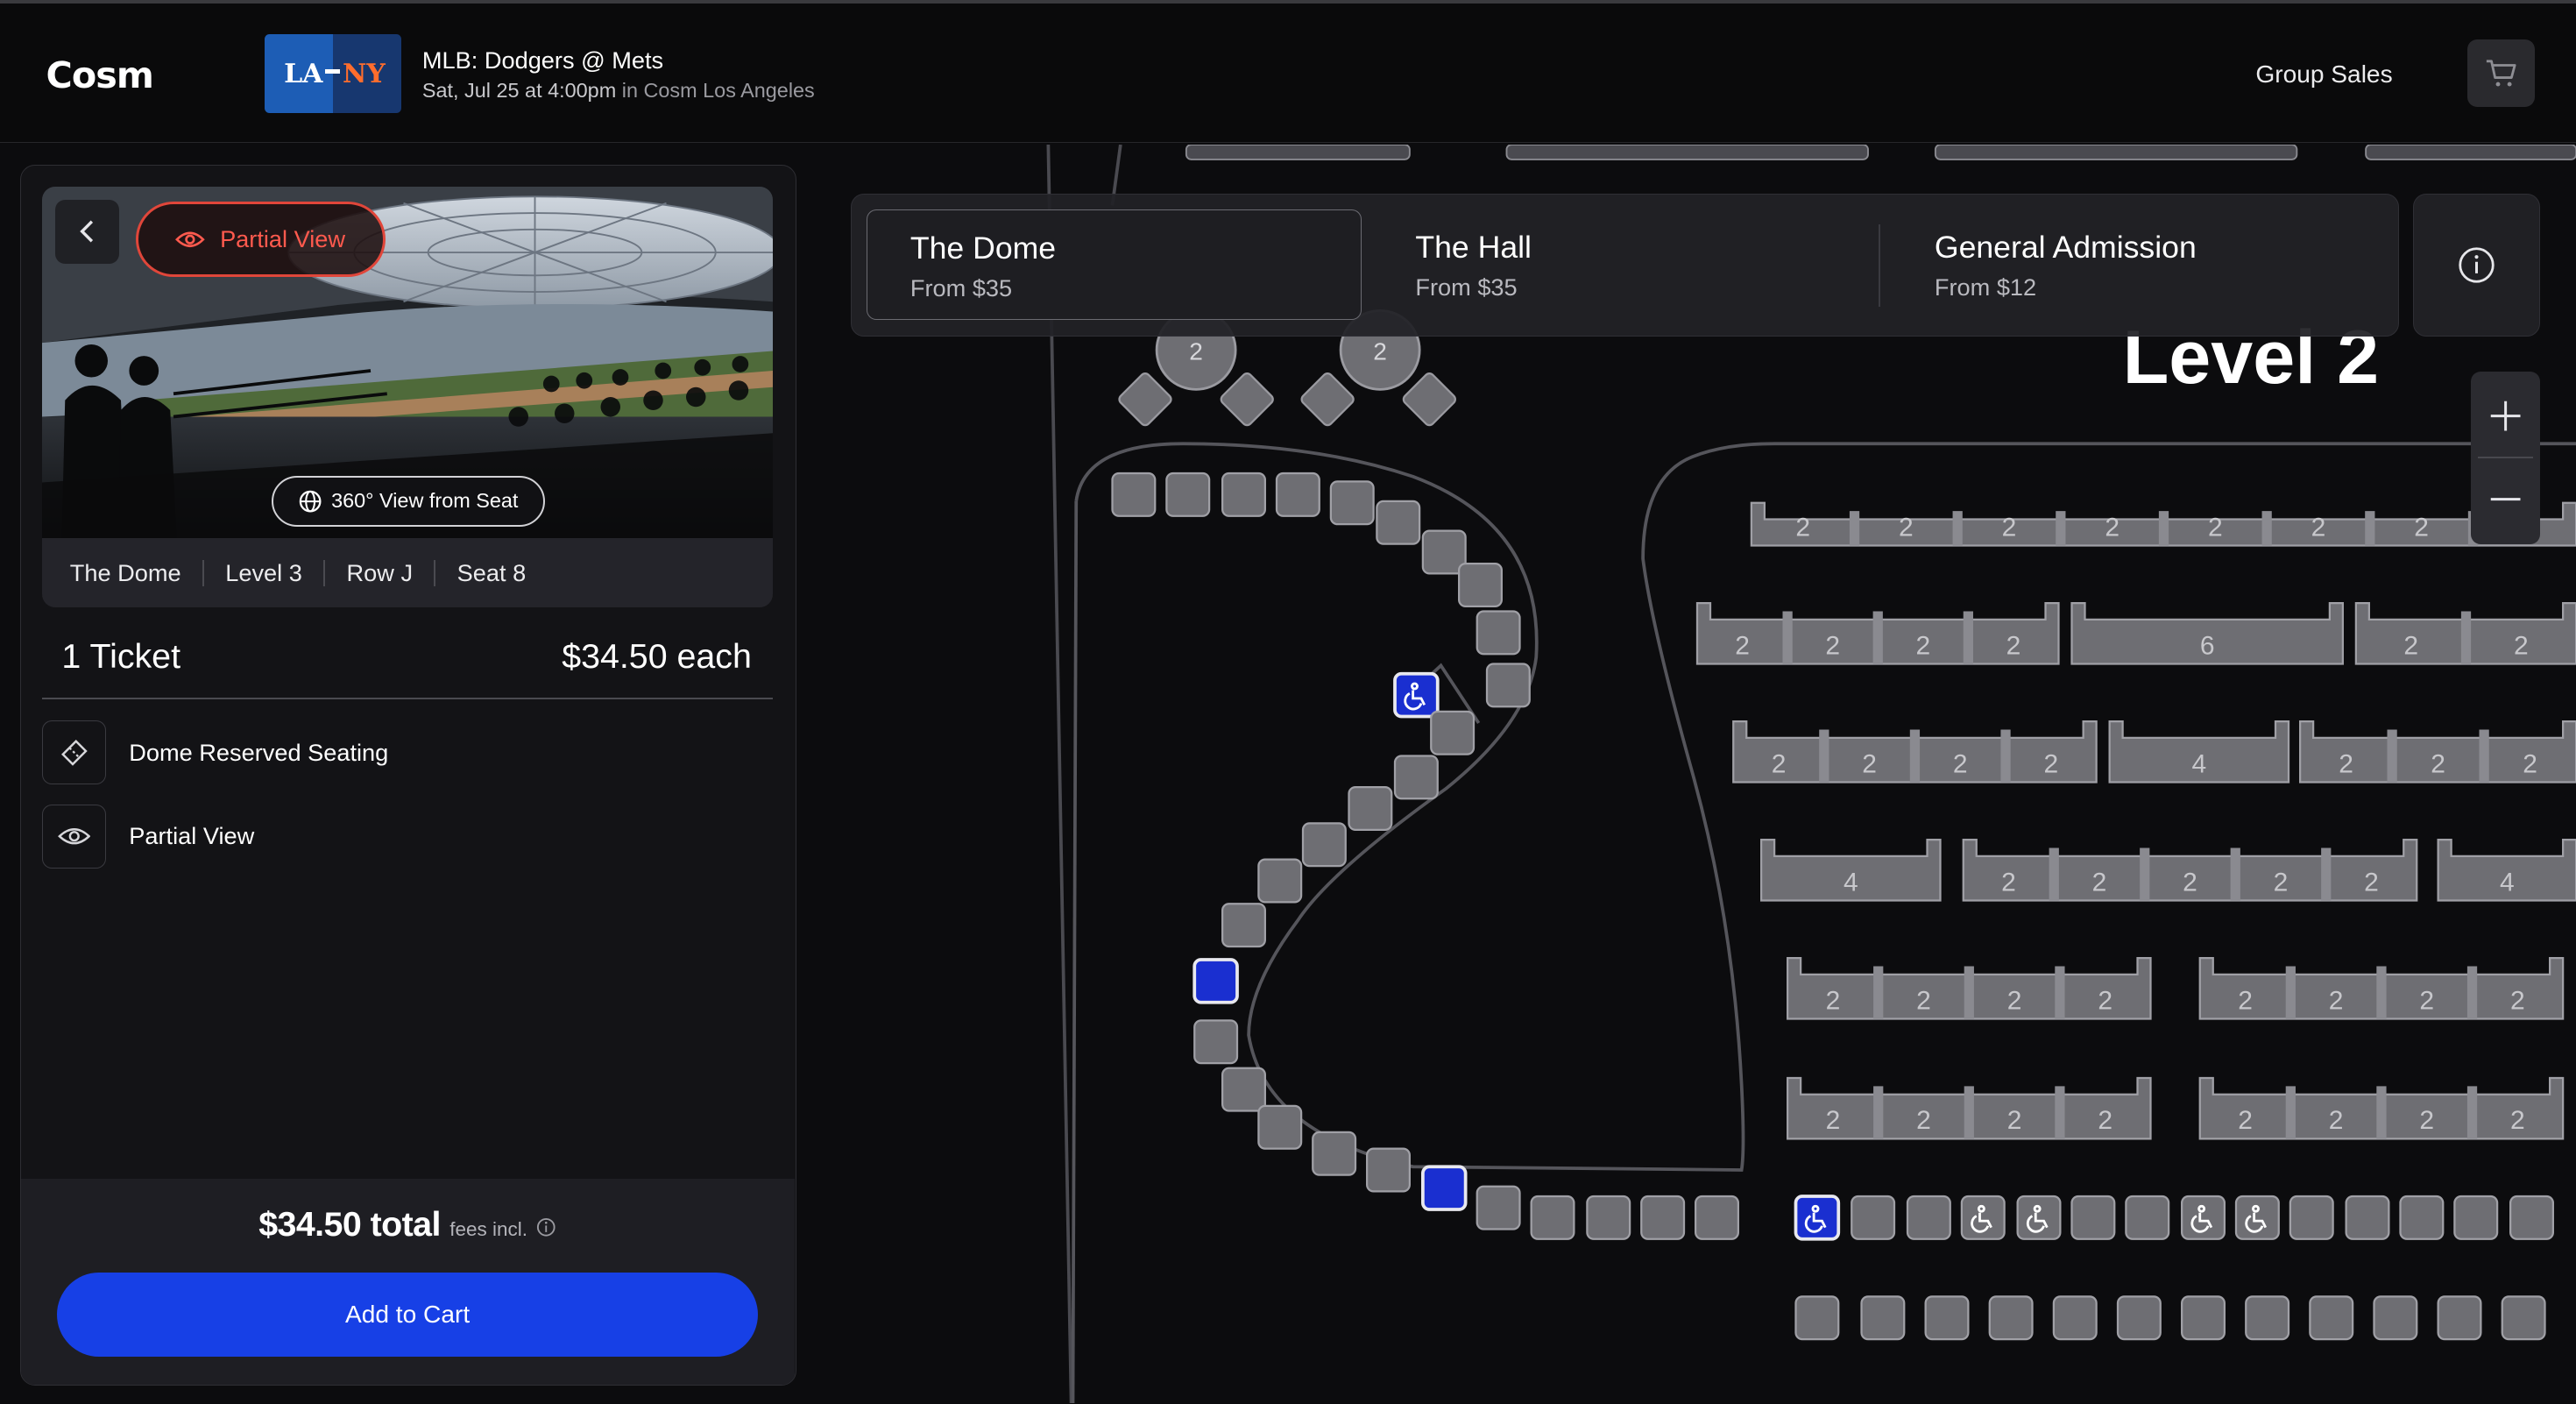 The image size is (2576, 1404). I want to click on cart-button, so click(2501, 73).